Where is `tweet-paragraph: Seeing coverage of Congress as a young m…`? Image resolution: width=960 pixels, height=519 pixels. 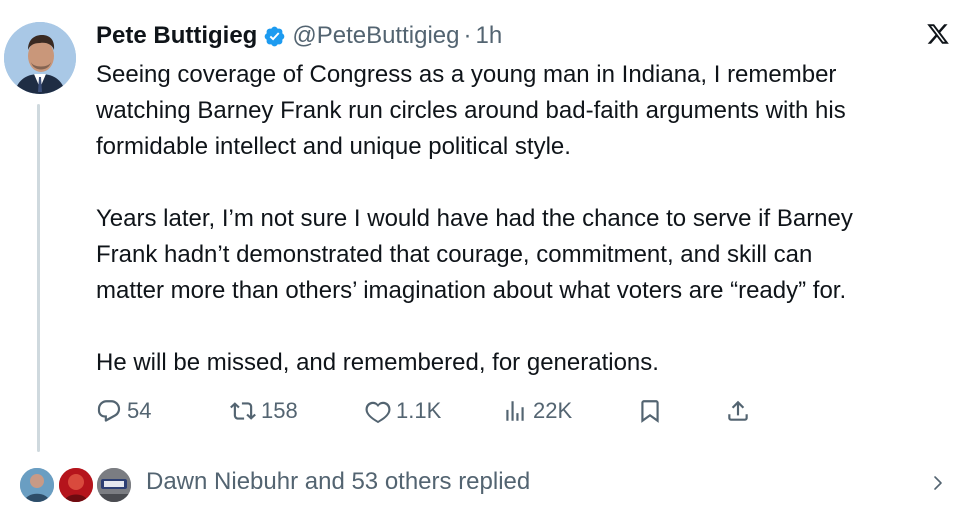 tweet-paragraph: Seeing coverage of Congress as a young m… is located at coordinates (471, 110).